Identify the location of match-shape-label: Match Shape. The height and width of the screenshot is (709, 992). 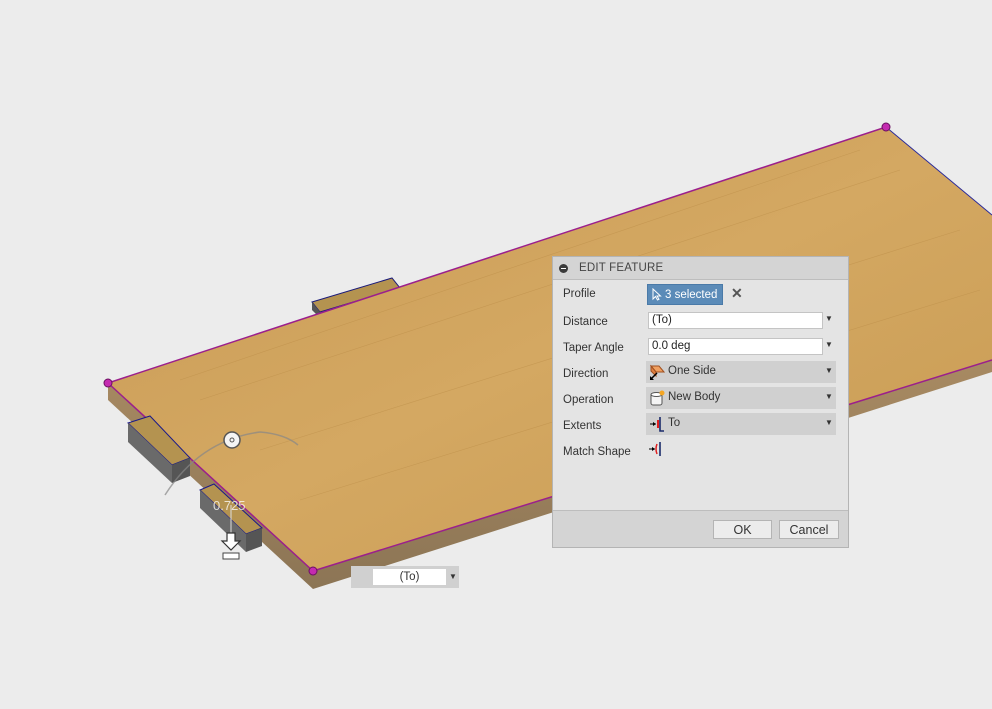
(597, 452).